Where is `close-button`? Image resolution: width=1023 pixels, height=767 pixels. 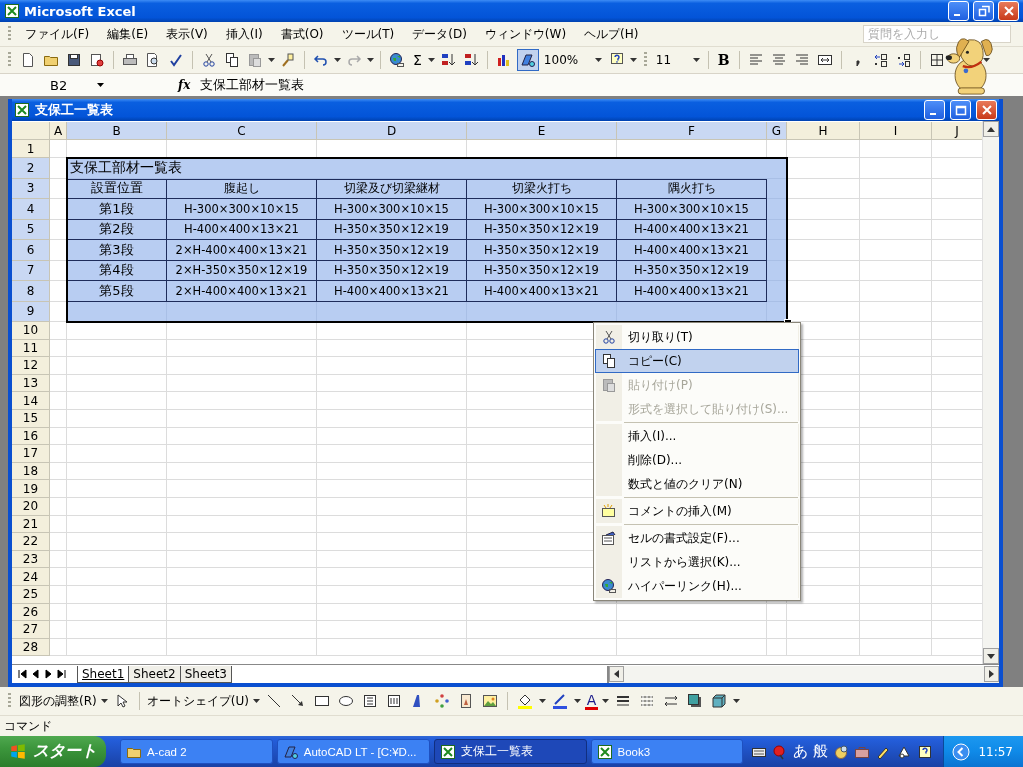 close-button is located at coordinates (1008, 11).